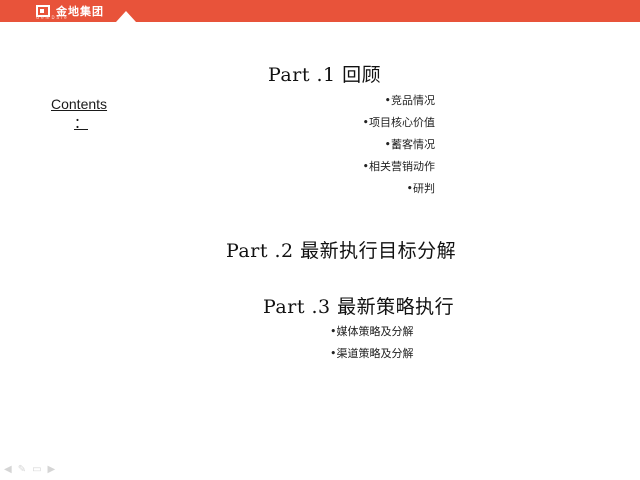  I want to click on menu-icon: ▭, so click(36, 469).